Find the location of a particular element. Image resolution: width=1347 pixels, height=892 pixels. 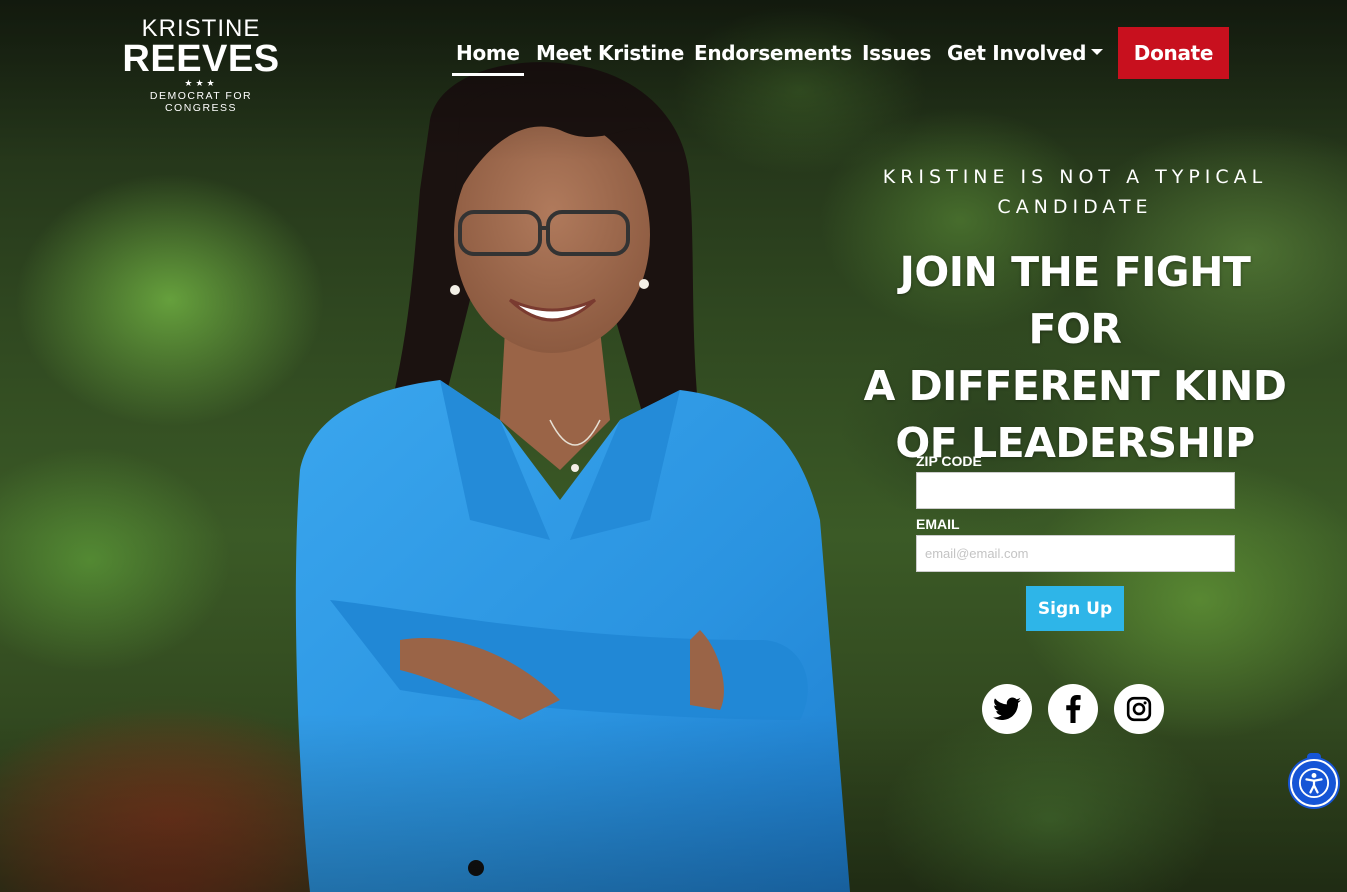

twitter-link is located at coordinates (1007, 709).